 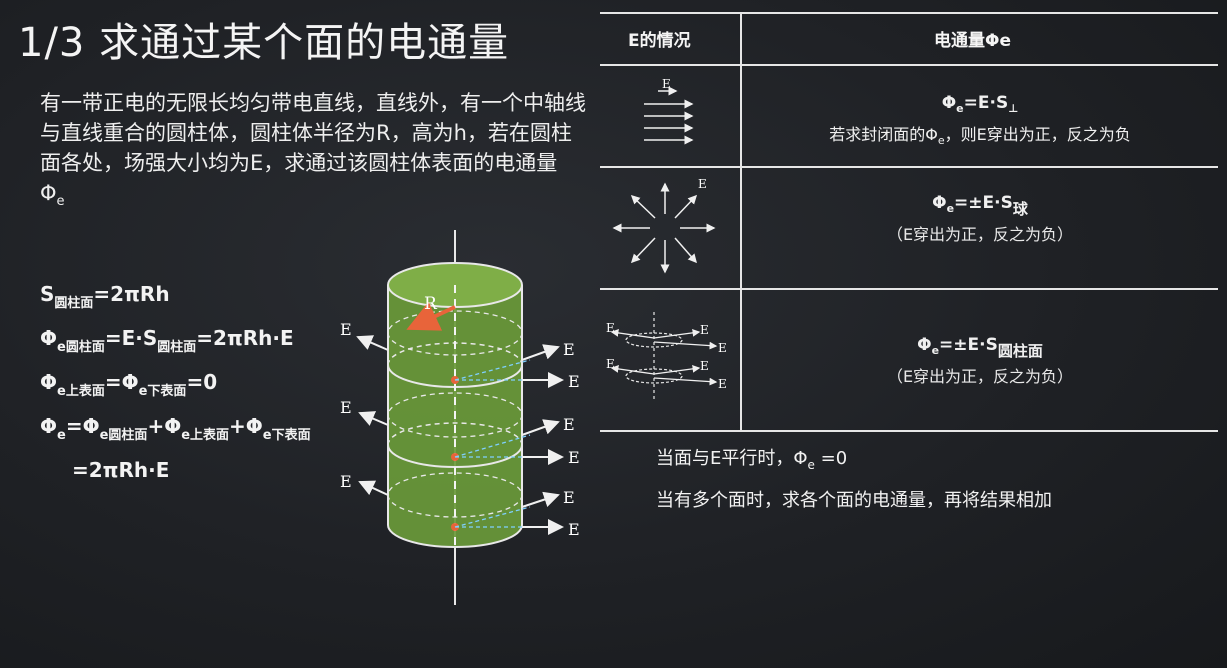 I want to click on cylinder-diagram: R E E E E E E E E E, so click(x=460, y=417).